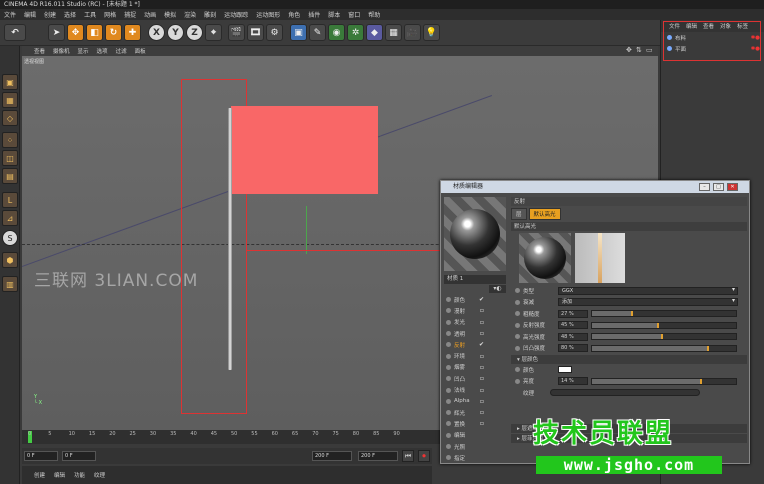 The width and height of the screenshot is (764, 484). What do you see at coordinates (304, 150) in the screenshot?
I see `flag-cloth` at bounding box center [304, 150].